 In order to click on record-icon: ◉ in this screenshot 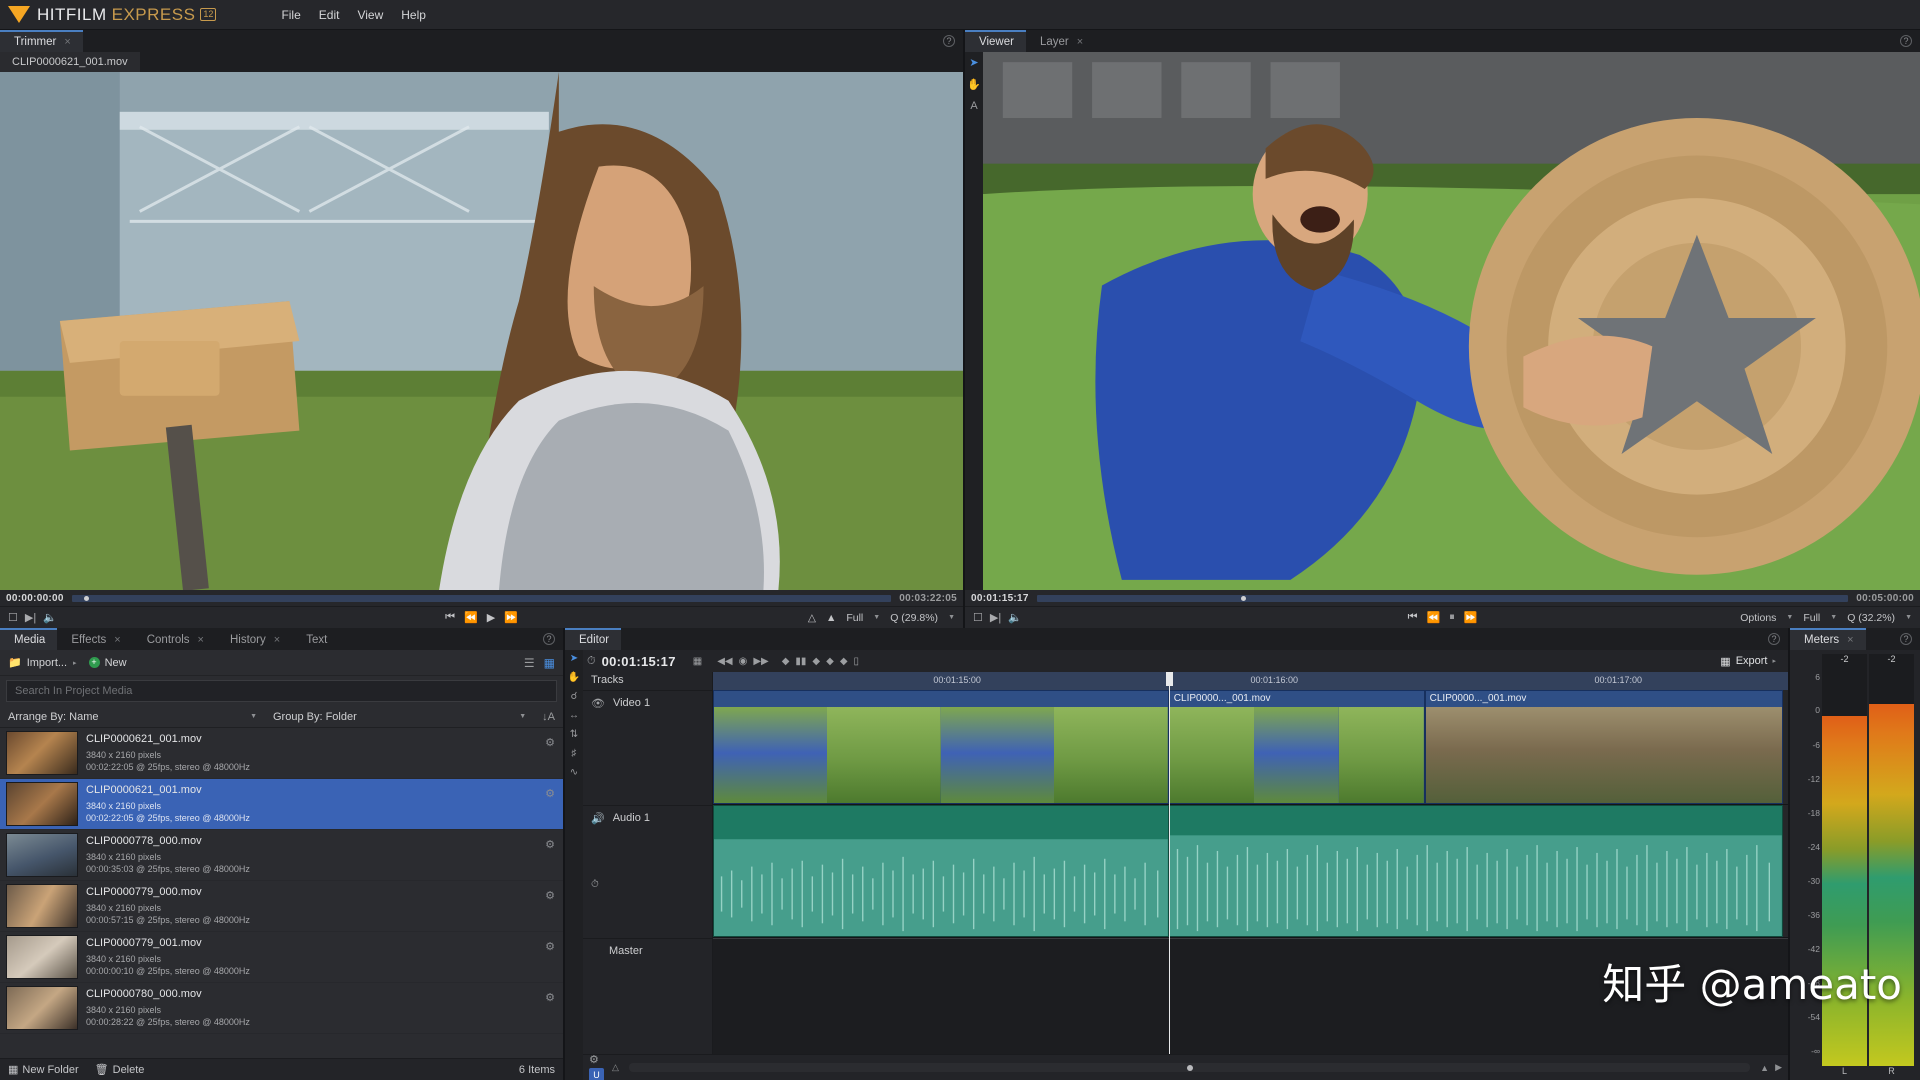, I will do `click(743, 661)`.